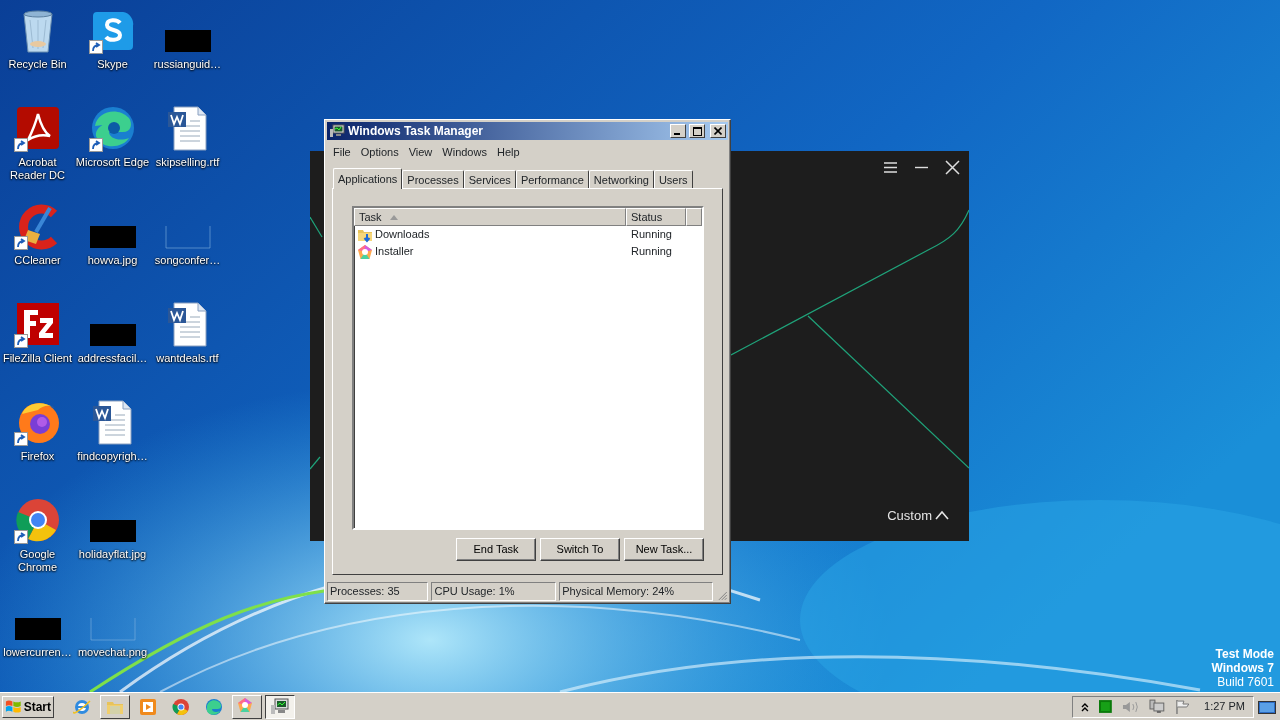  What do you see at coordinates (918, 515) in the screenshot?
I see `custom-button: Custom` at bounding box center [918, 515].